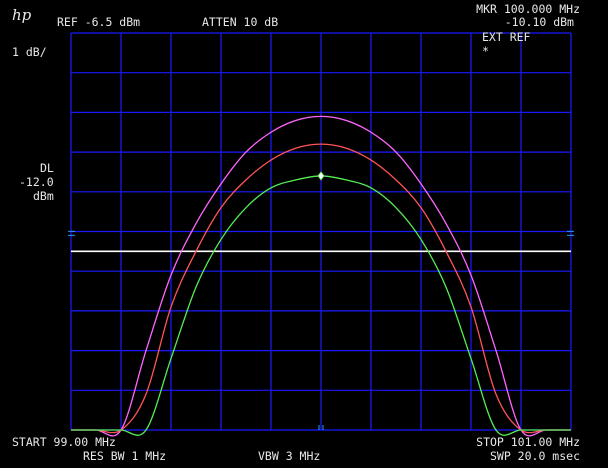  I want to click on marker-level: -10.10 dBm, so click(539, 22).